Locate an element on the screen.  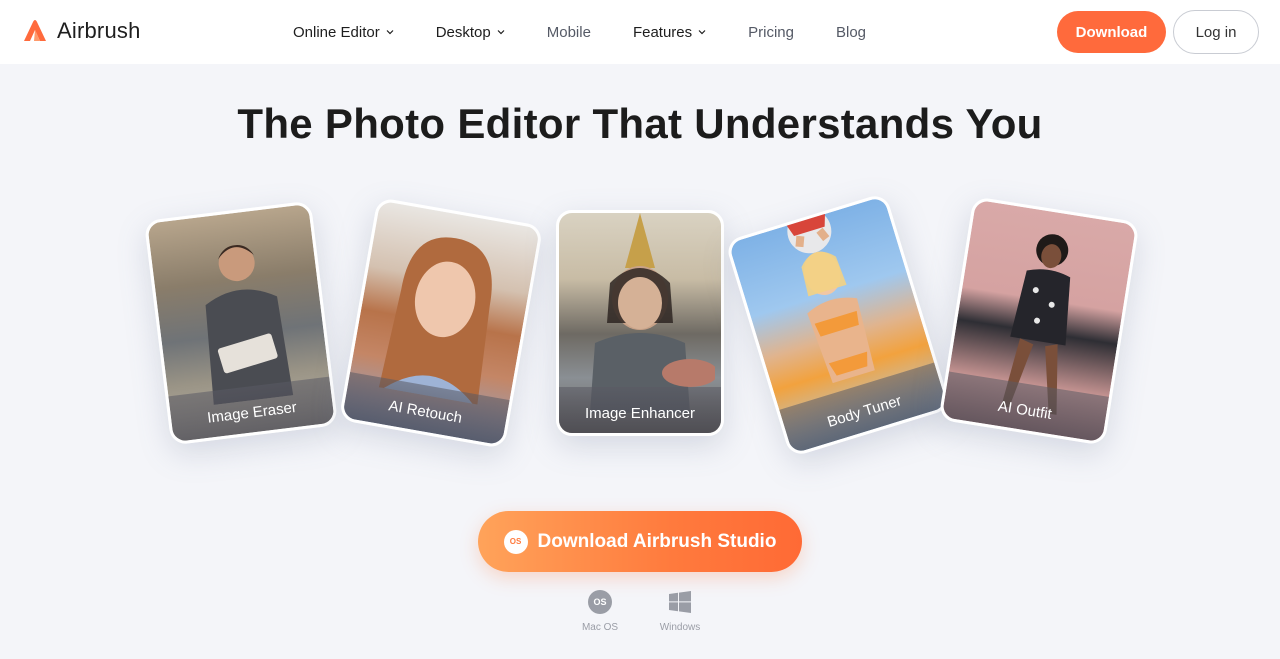
nav-item-pricing: Pricing is located at coordinates (771, 32).